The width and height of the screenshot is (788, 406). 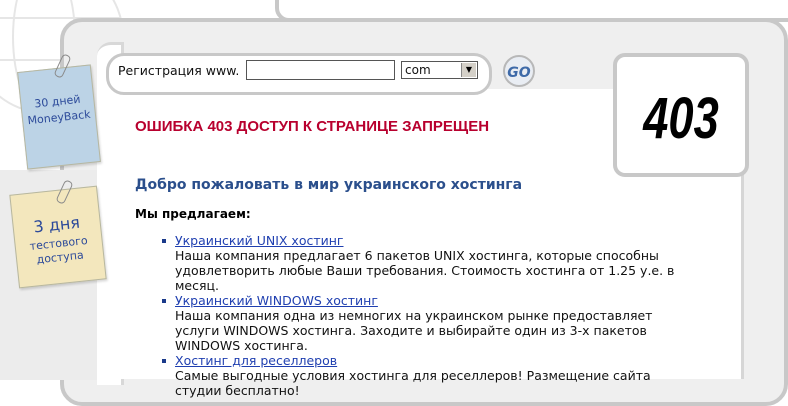 What do you see at coordinates (312, 126) in the screenshot?
I see `error-title: ОШИБКА 403 ДОСТУП К СТРАНИЦЕ ЗАПРЕЩЕН` at bounding box center [312, 126].